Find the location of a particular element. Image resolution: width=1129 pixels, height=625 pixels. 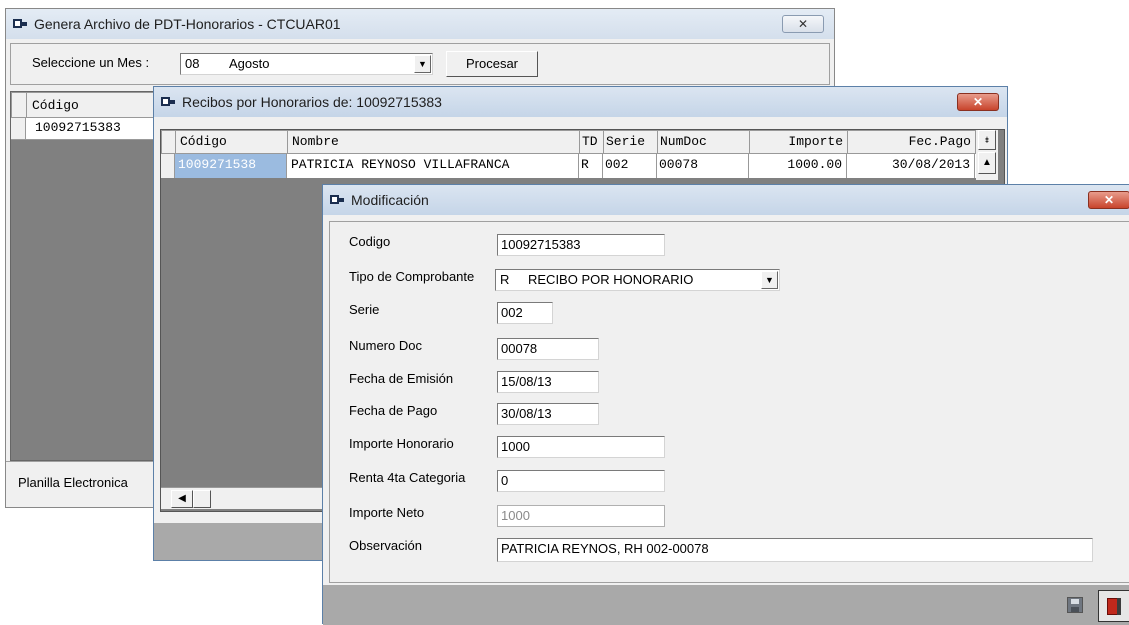

month-name: Agosto is located at coordinates (249, 63).